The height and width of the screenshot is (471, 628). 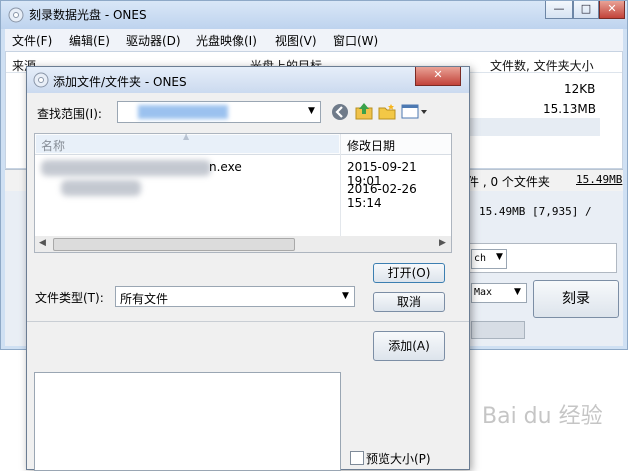 What do you see at coordinates (340, 112) in the screenshot?
I see `back-icon` at bounding box center [340, 112].